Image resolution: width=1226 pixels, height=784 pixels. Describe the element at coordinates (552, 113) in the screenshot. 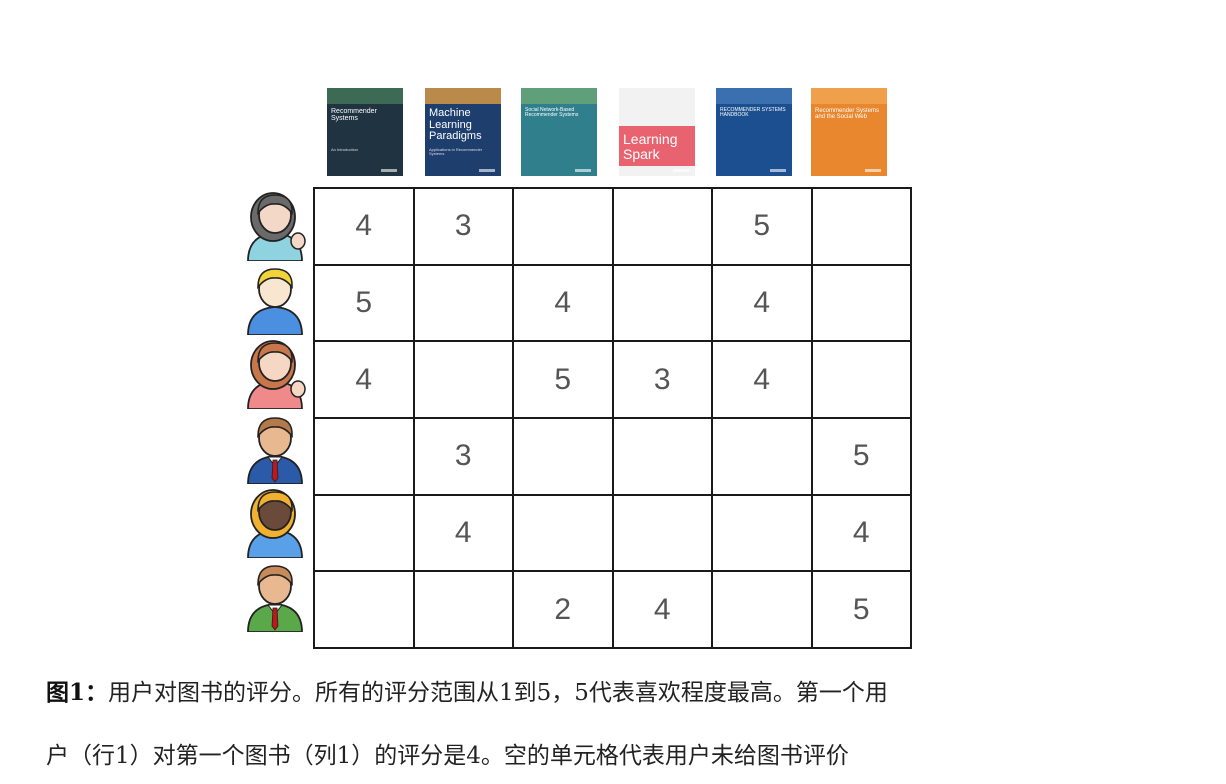

I see `book-title: Social Network-Based Recommender Systems` at that location.